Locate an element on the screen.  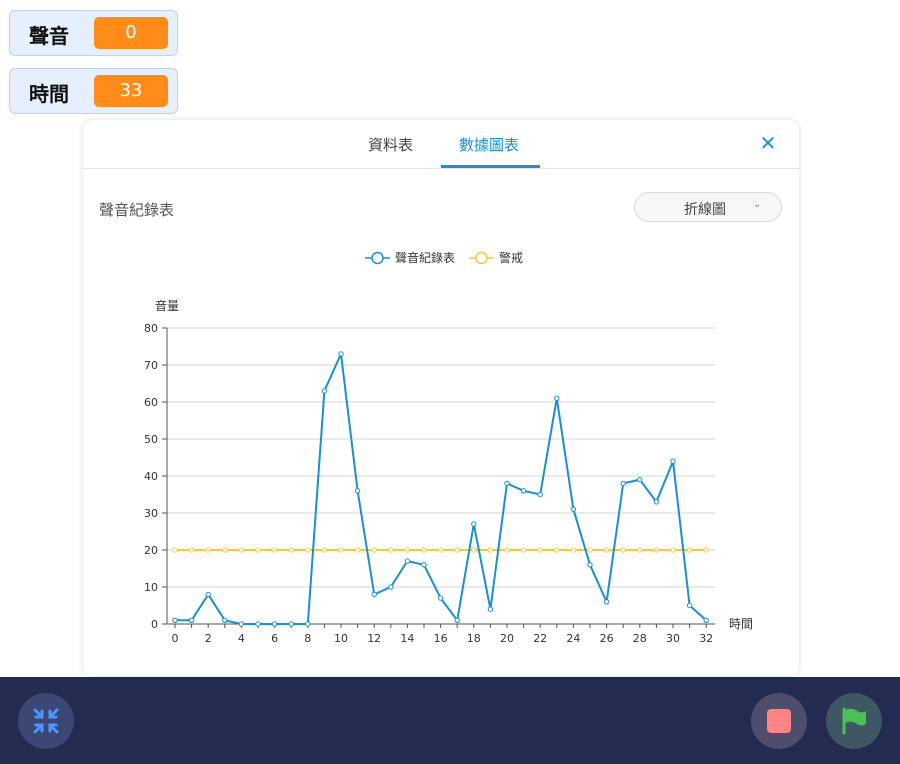
monitor-time: 時間 33 is located at coordinates (93, 91).